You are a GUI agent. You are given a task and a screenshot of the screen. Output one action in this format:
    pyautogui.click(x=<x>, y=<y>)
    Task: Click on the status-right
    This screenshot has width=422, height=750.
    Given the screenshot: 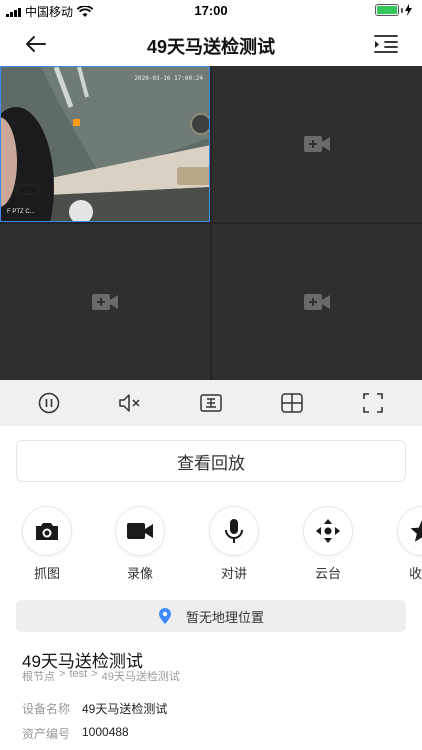 What is the action you would take?
    pyautogui.click(x=393, y=10)
    